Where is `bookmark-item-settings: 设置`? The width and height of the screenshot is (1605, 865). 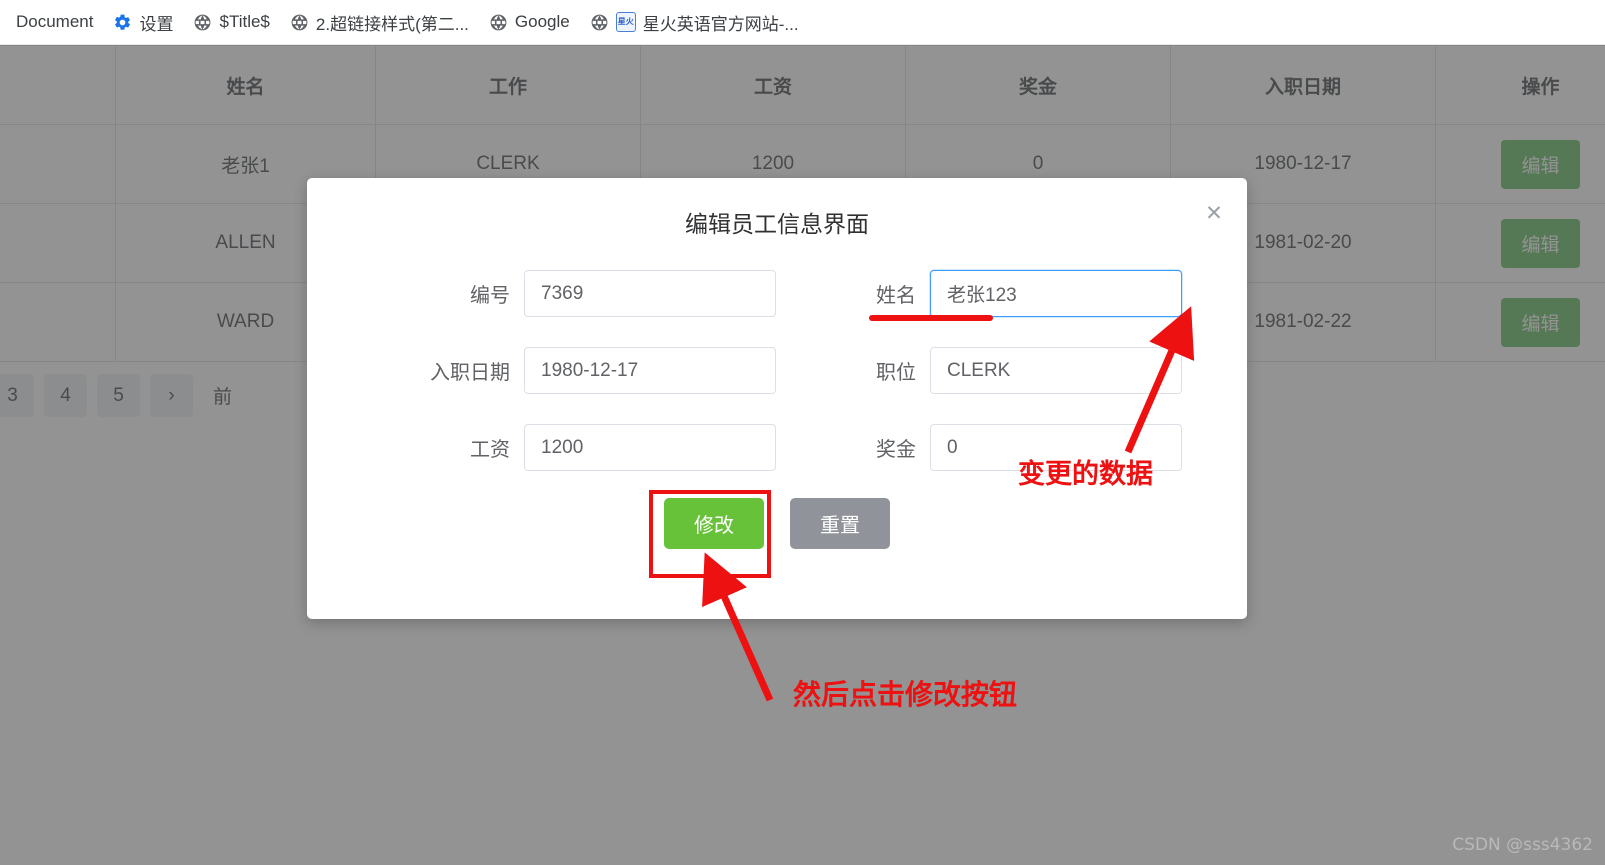 bookmark-item-settings: 设置 is located at coordinates (143, 22).